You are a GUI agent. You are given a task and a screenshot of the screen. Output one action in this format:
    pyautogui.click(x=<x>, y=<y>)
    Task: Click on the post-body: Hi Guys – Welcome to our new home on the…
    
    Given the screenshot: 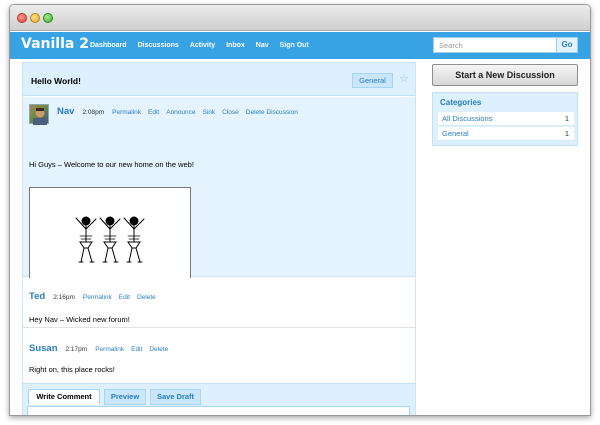 What is the action you would take?
    pyautogui.click(x=111, y=164)
    